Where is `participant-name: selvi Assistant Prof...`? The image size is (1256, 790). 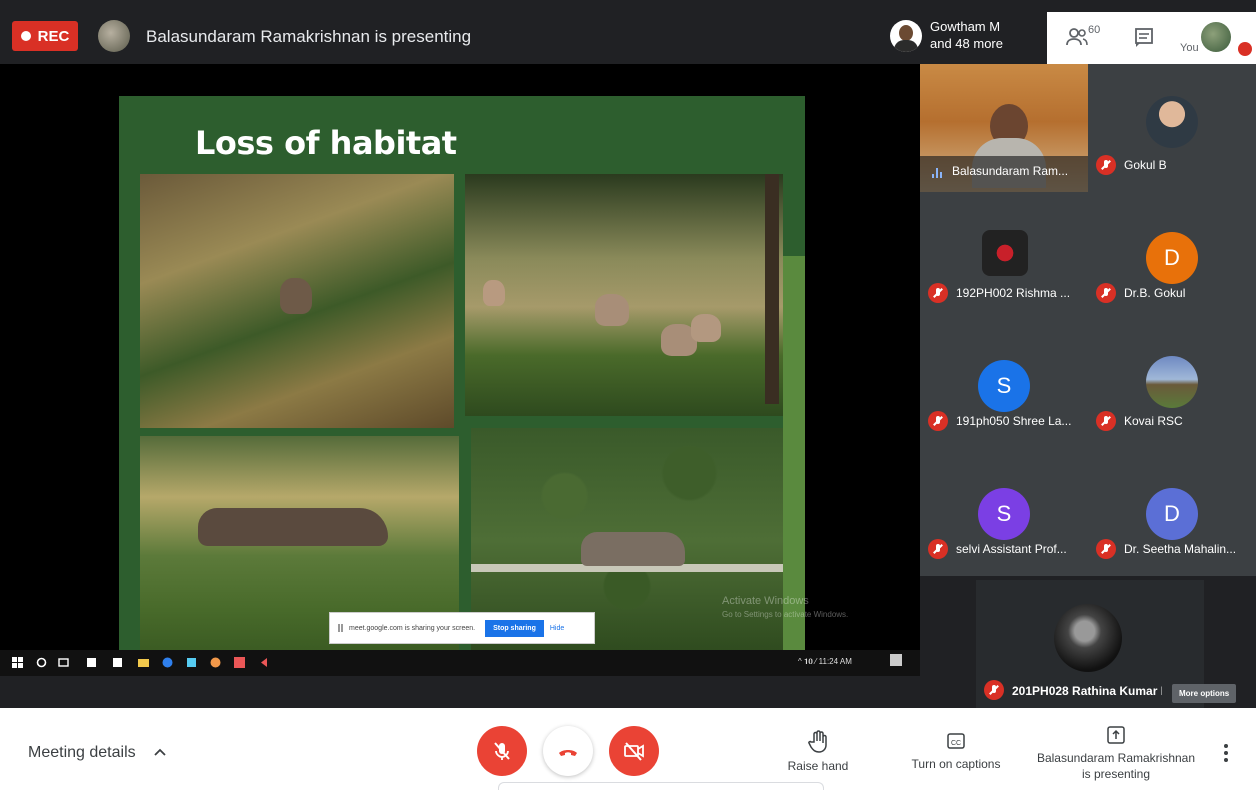 participant-name: selvi Assistant Prof... is located at coordinates (1011, 549).